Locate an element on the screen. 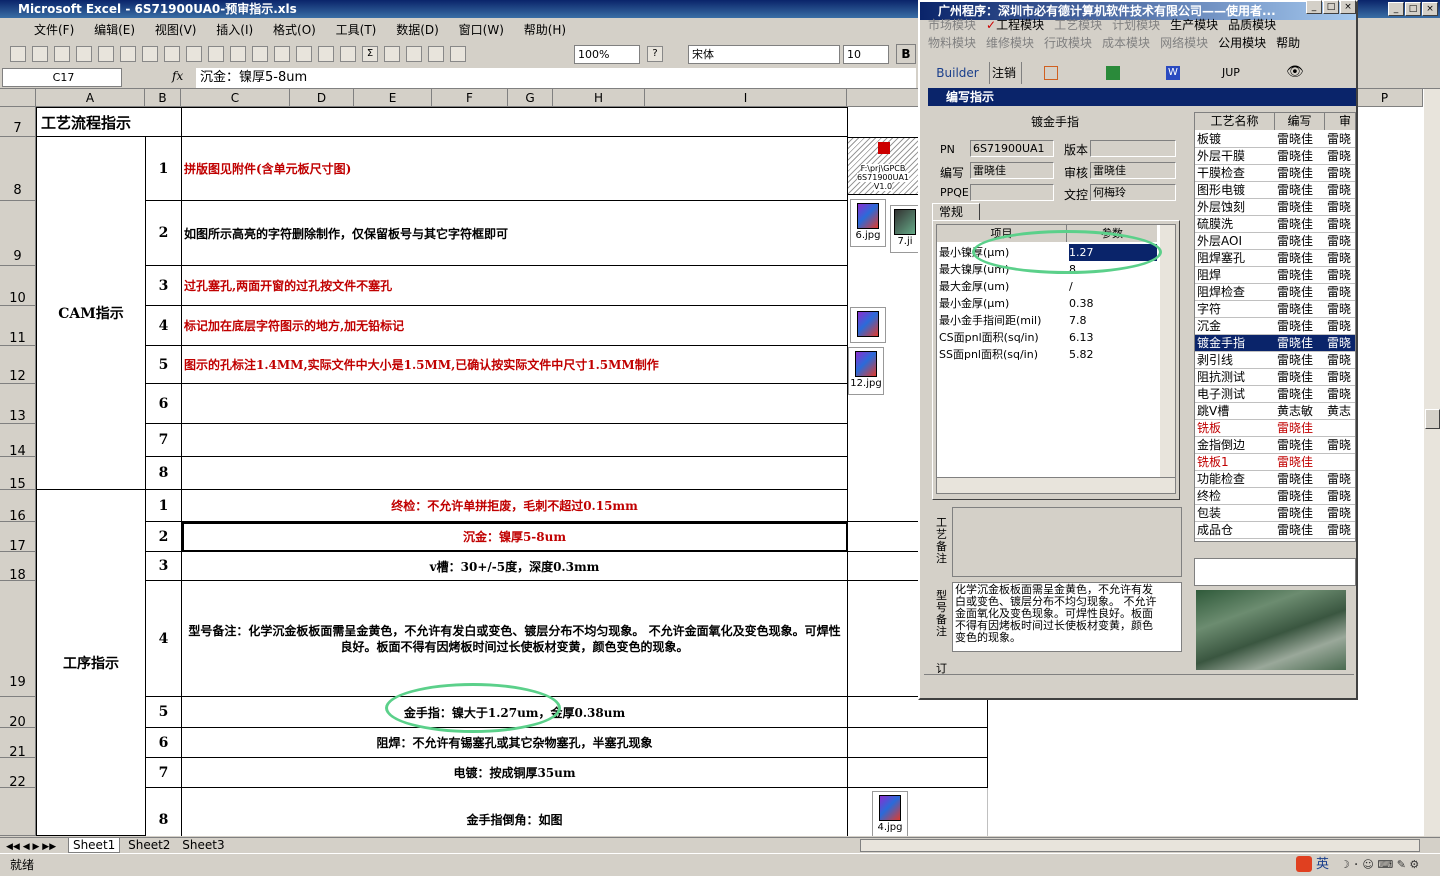 This screenshot has height=876, width=1440. view-eye-icon: 👁 is located at coordinates (1295, 72).